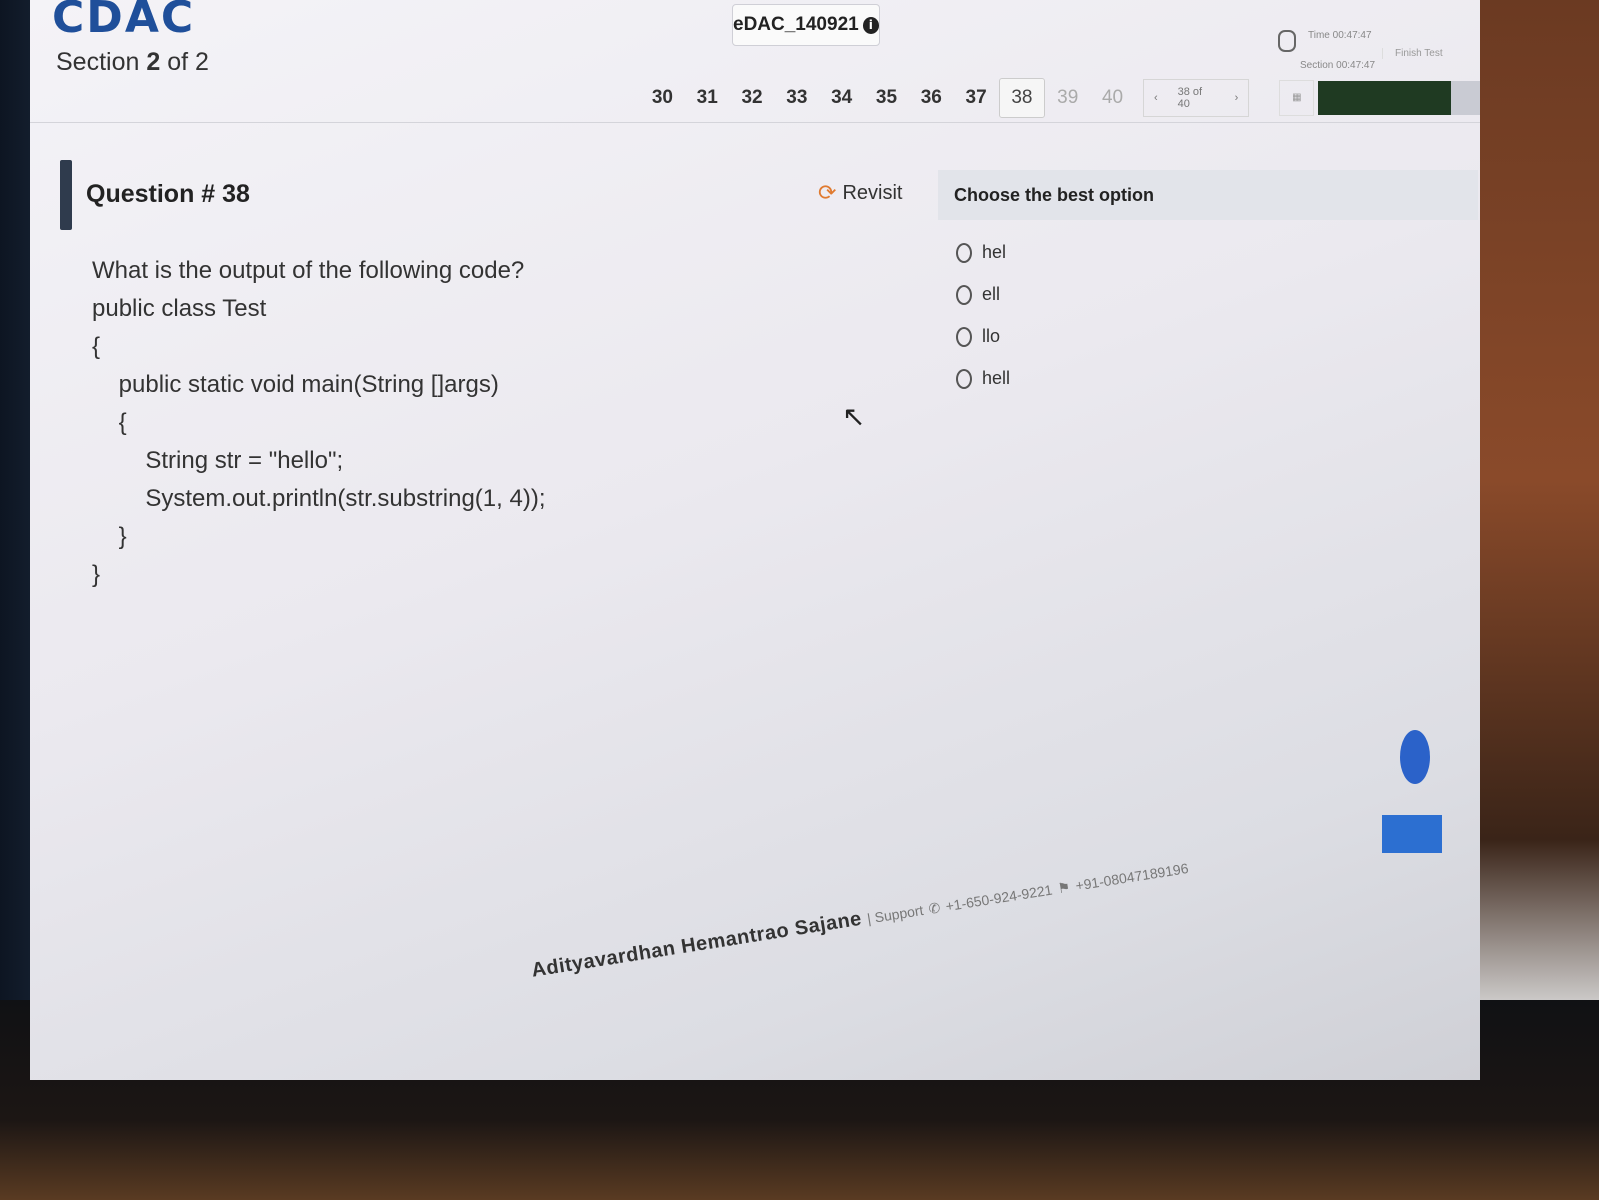 The width and height of the screenshot is (1599, 1200). Describe the element at coordinates (841, 98) in the screenshot. I see `question-number-34: 34` at that location.